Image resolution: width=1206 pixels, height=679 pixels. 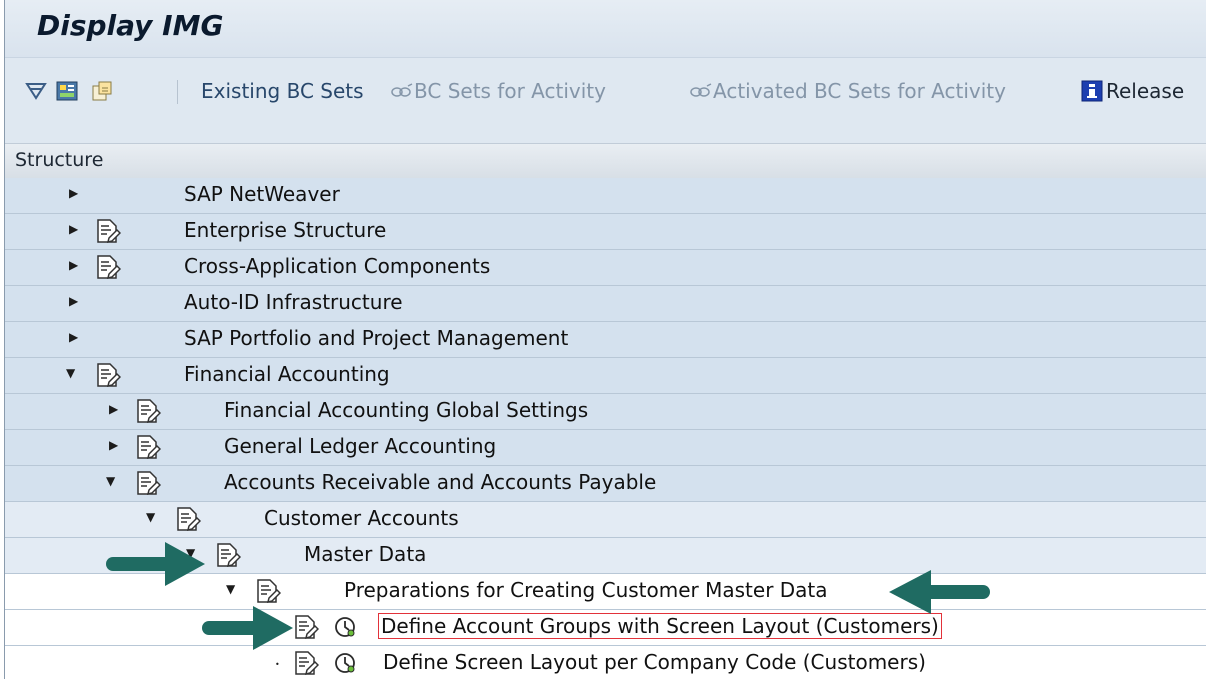 I want to click on existing-bc-sets-button: Existing BC Sets, so click(x=282, y=91).